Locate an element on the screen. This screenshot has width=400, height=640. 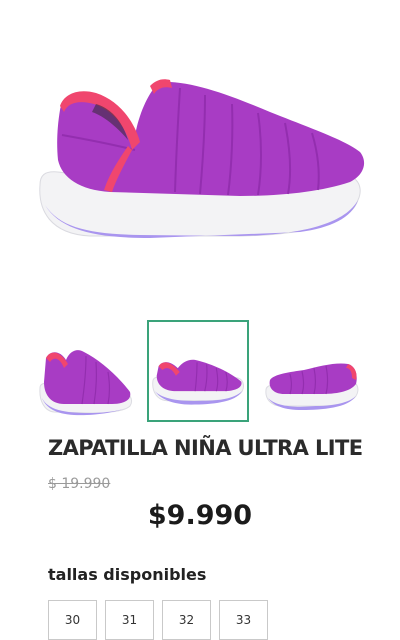
product-title: ZAPATILLA NIÑA ULTRA LITE is located at coordinates (205, 448).